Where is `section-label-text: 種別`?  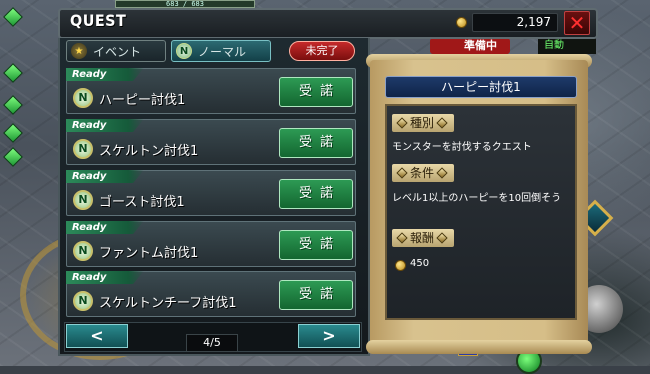 section-label-text: 種別 is located at coordinates (422, 123).